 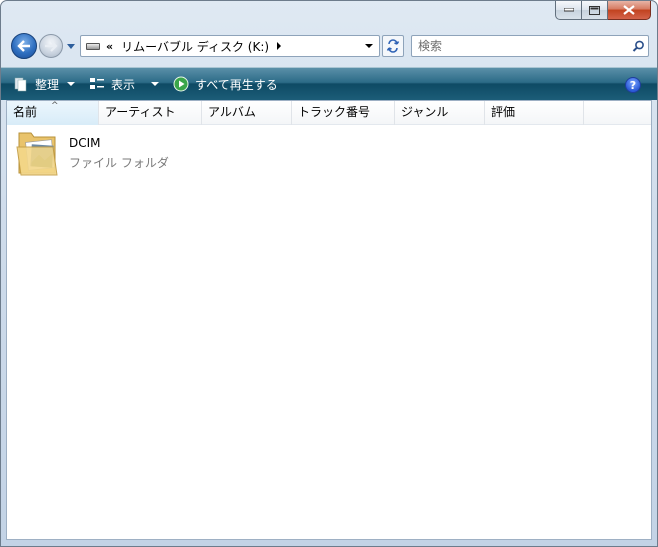 I want to click on caption-buttons, so click(x=603, y=10).